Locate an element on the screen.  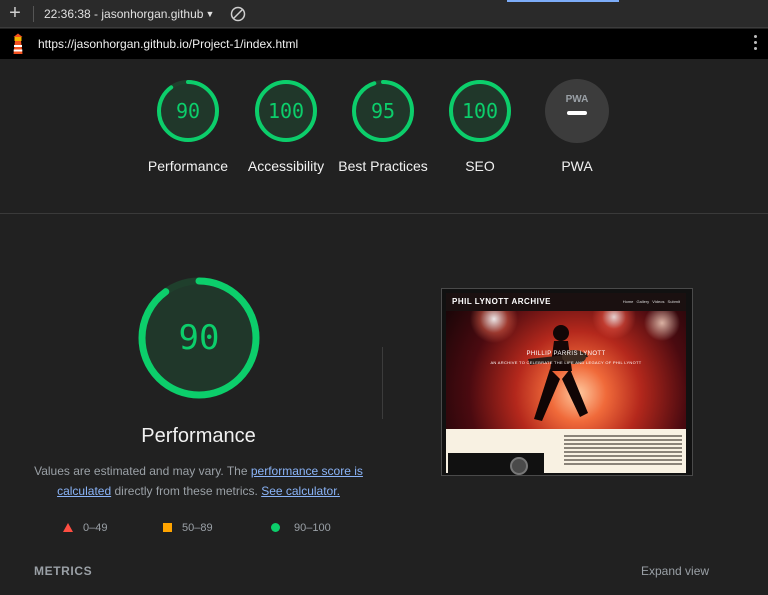
screenshot-brand: PHIL LYNOTT ARCHIVE is located at coordinates (501, 301).